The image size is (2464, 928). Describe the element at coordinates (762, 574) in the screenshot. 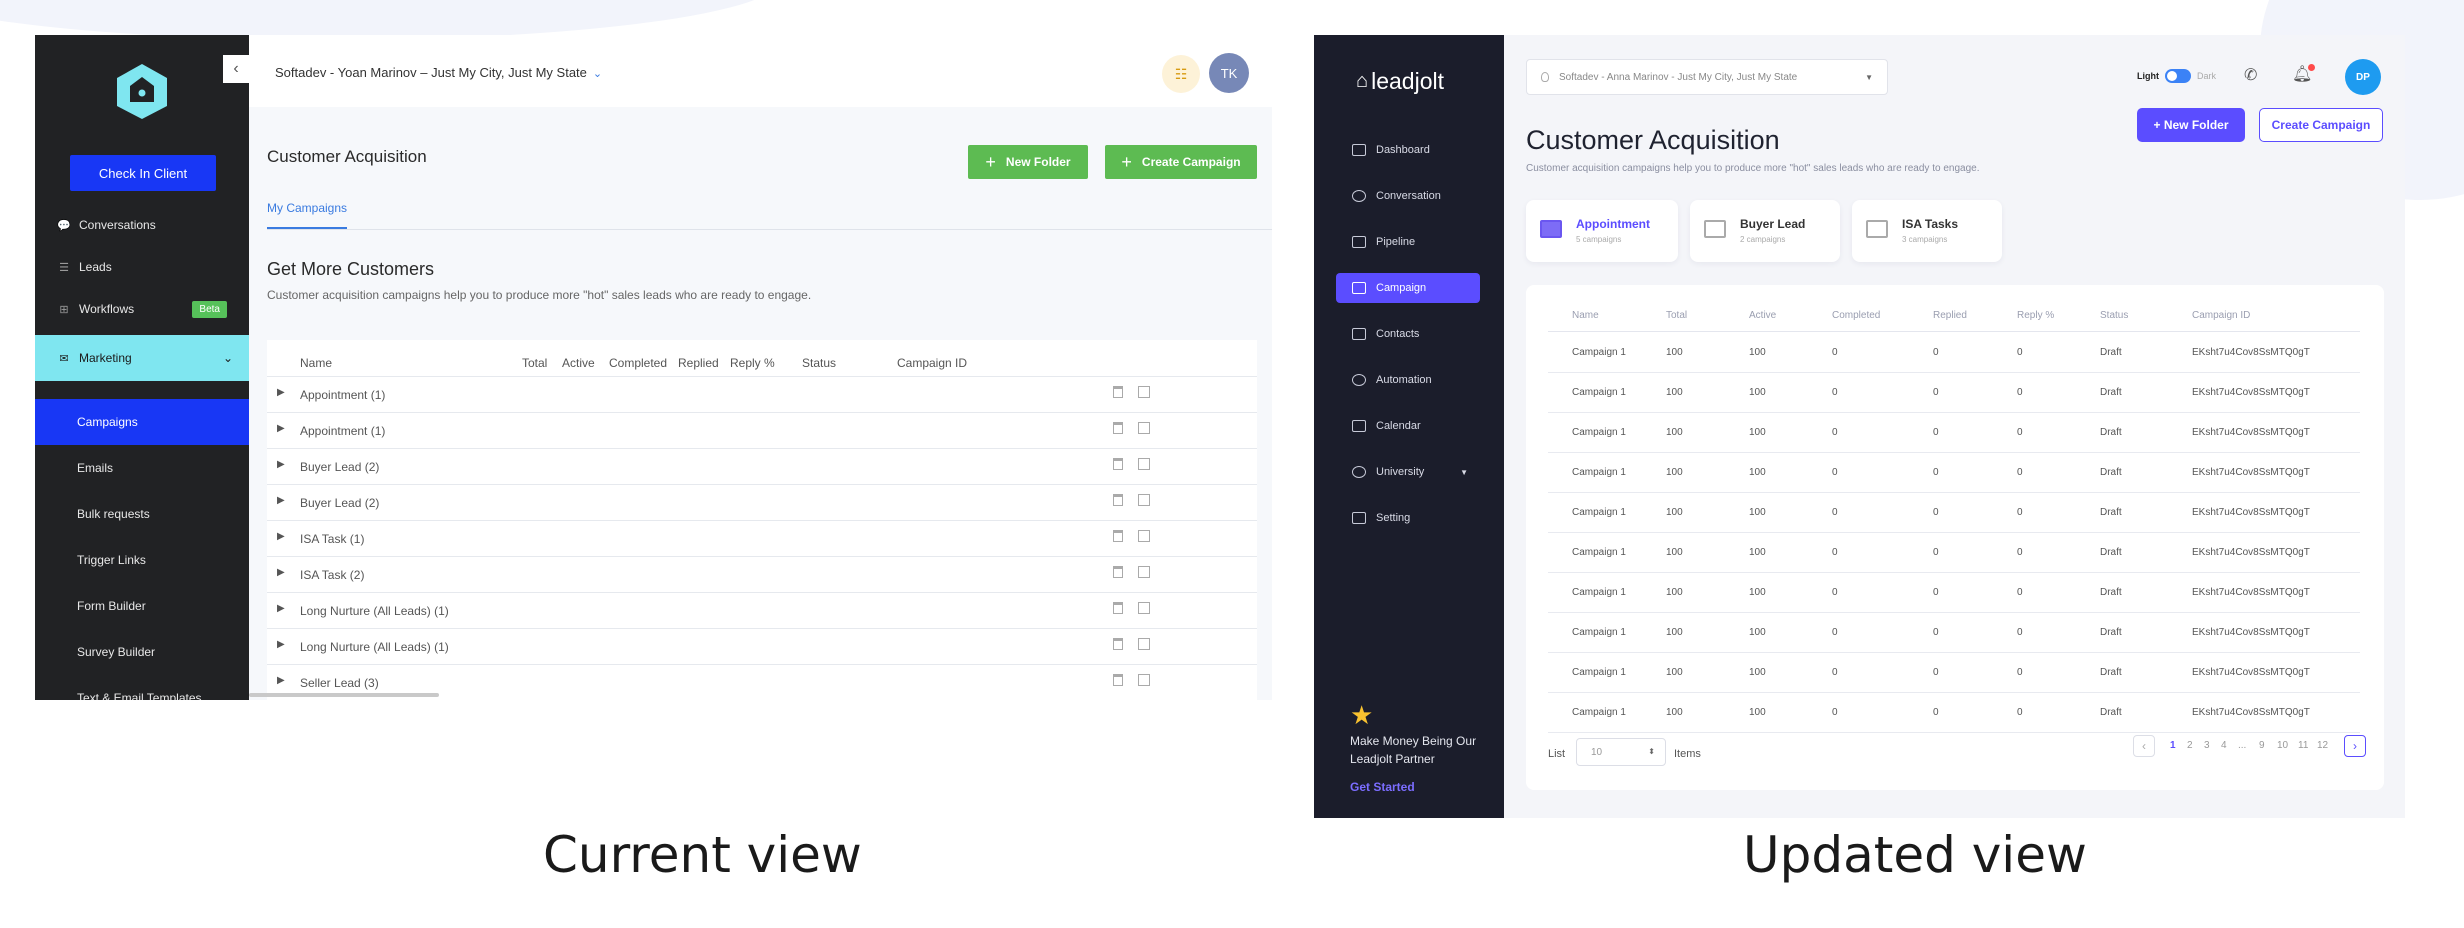

I see `table-row: ▶ ISA Task (2)` at that location.